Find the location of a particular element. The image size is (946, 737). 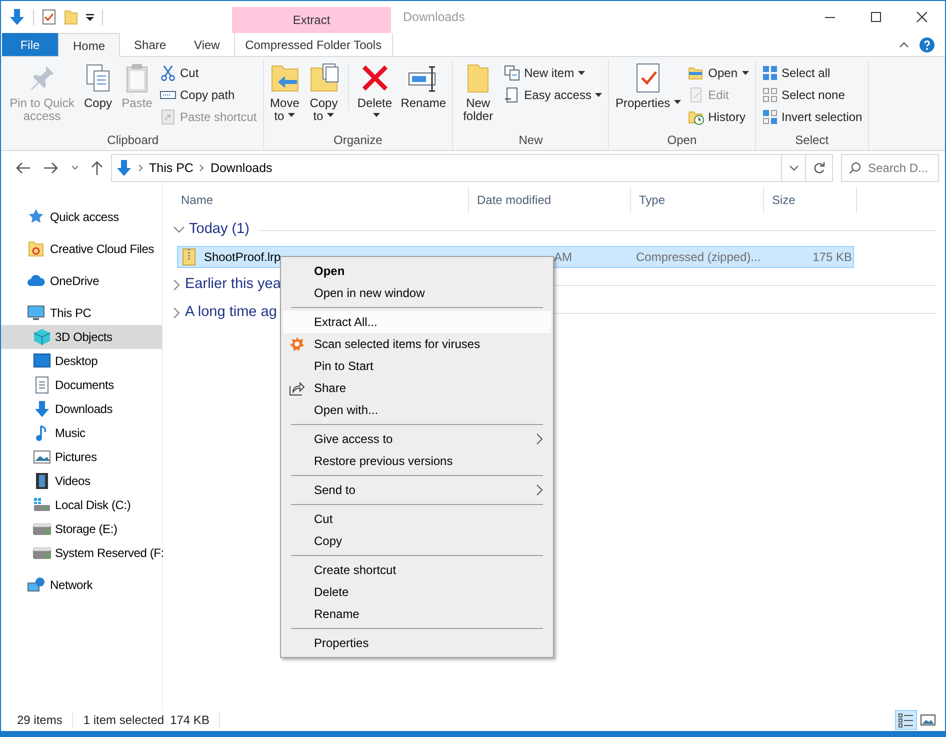

selection-count: 1 item selected is located at coordinates (123, 720).